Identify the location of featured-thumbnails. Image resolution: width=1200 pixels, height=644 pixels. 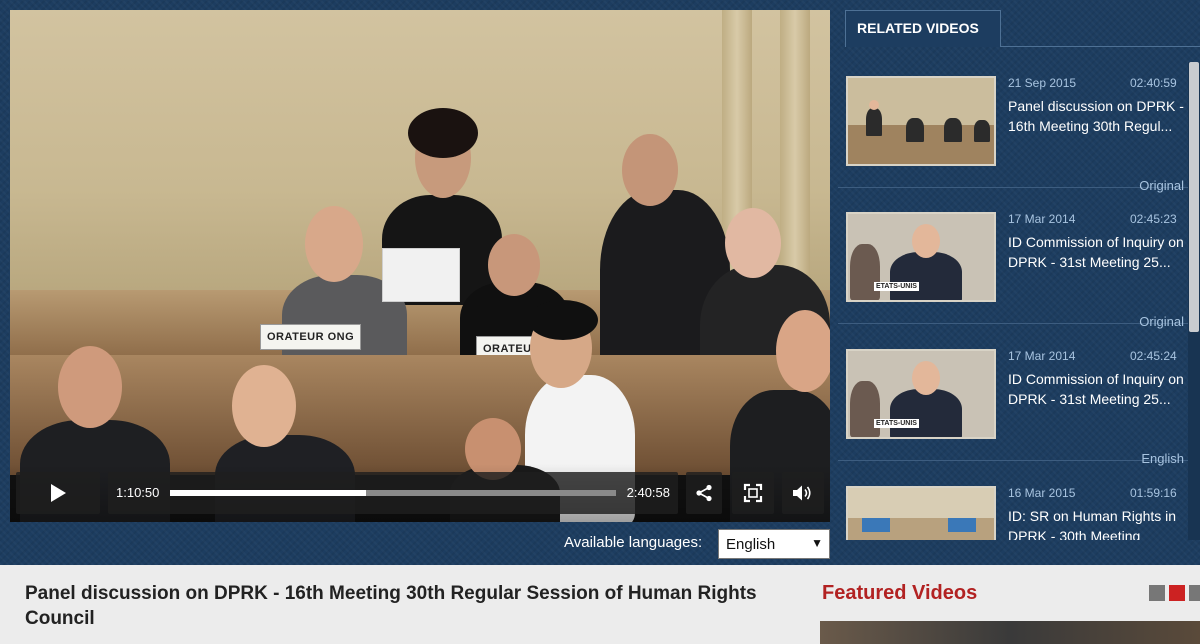
(1010, 632).